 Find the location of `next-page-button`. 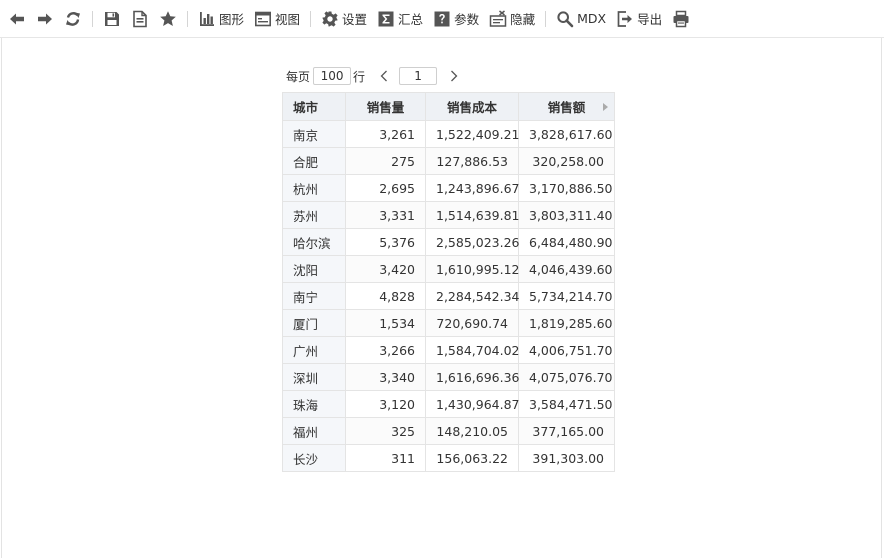

next-page-button is located at coordinates (454, 76).